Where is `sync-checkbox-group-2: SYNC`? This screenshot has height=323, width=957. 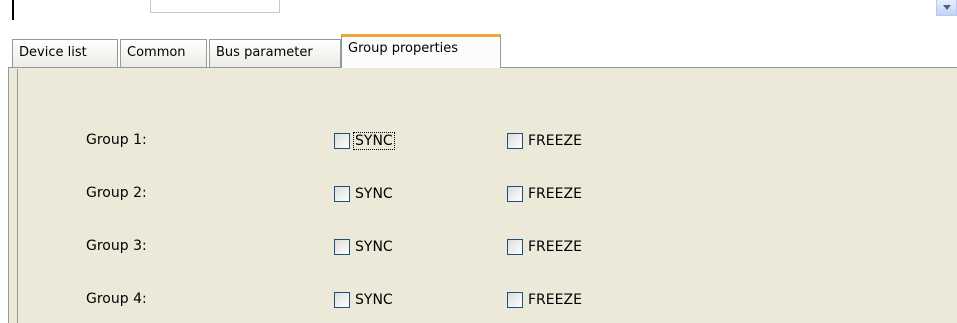
sync-checkbox-group-2: SYNC is located at coordinates (364, 194).